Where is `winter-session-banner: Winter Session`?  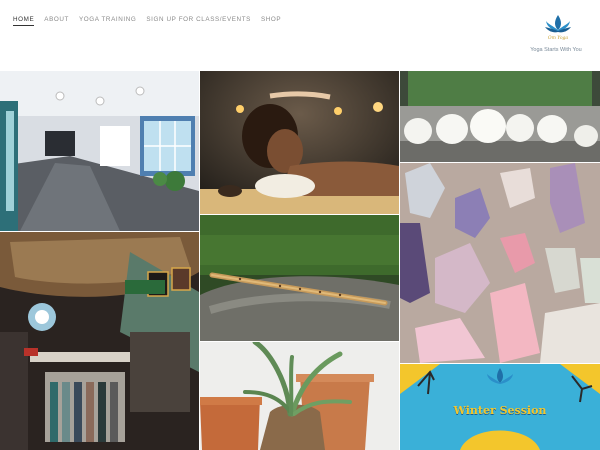 winter-session-banner: Winter Session is located at coordinates (500, 407).